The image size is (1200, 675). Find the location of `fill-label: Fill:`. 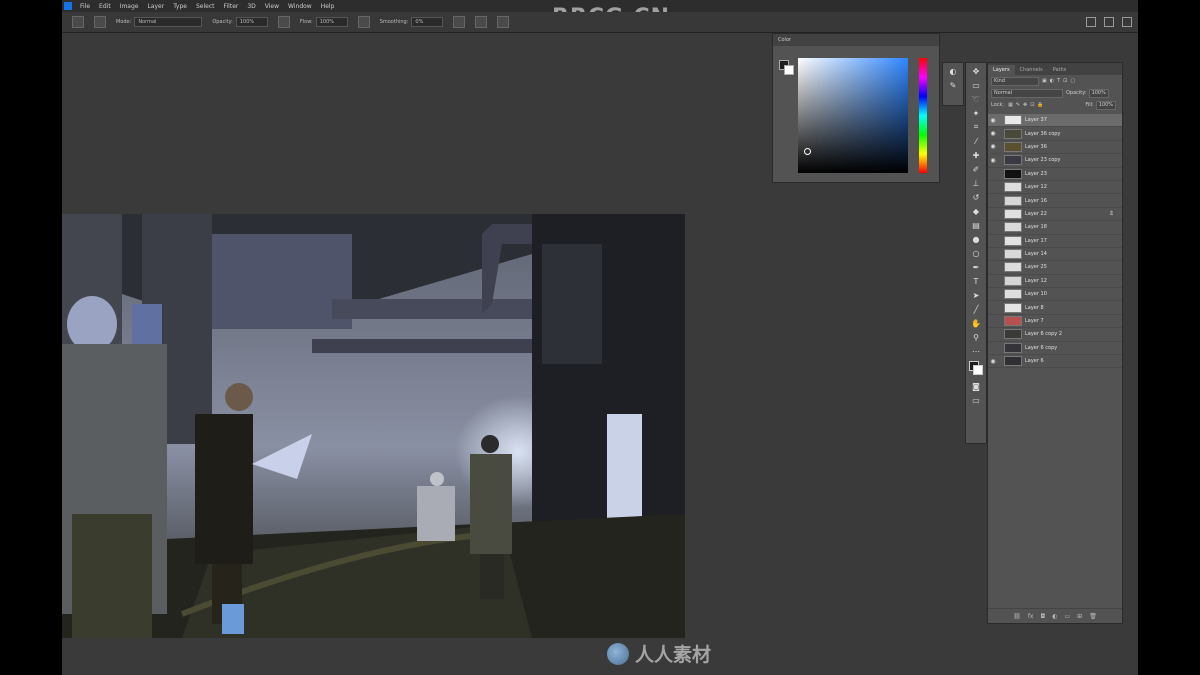

fill-label: Fill: is located at coordinates (1089, 105).